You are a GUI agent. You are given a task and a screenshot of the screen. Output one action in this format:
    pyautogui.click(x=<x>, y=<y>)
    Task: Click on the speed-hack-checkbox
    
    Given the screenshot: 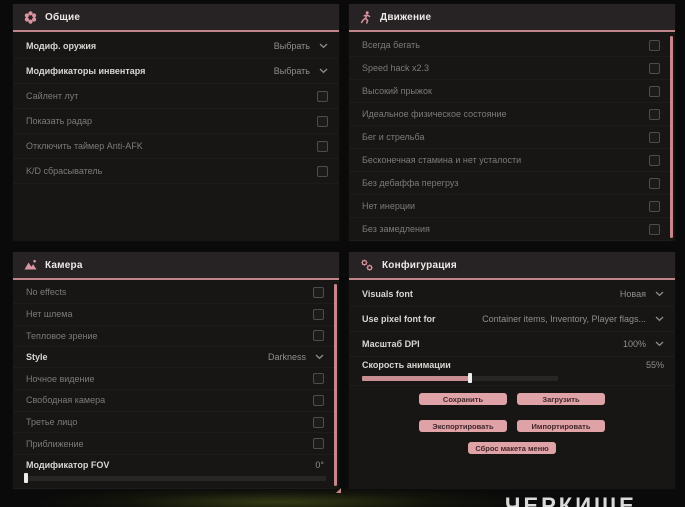 What is the action you would take?
    pyautogui.click(x=654, y=68)
    